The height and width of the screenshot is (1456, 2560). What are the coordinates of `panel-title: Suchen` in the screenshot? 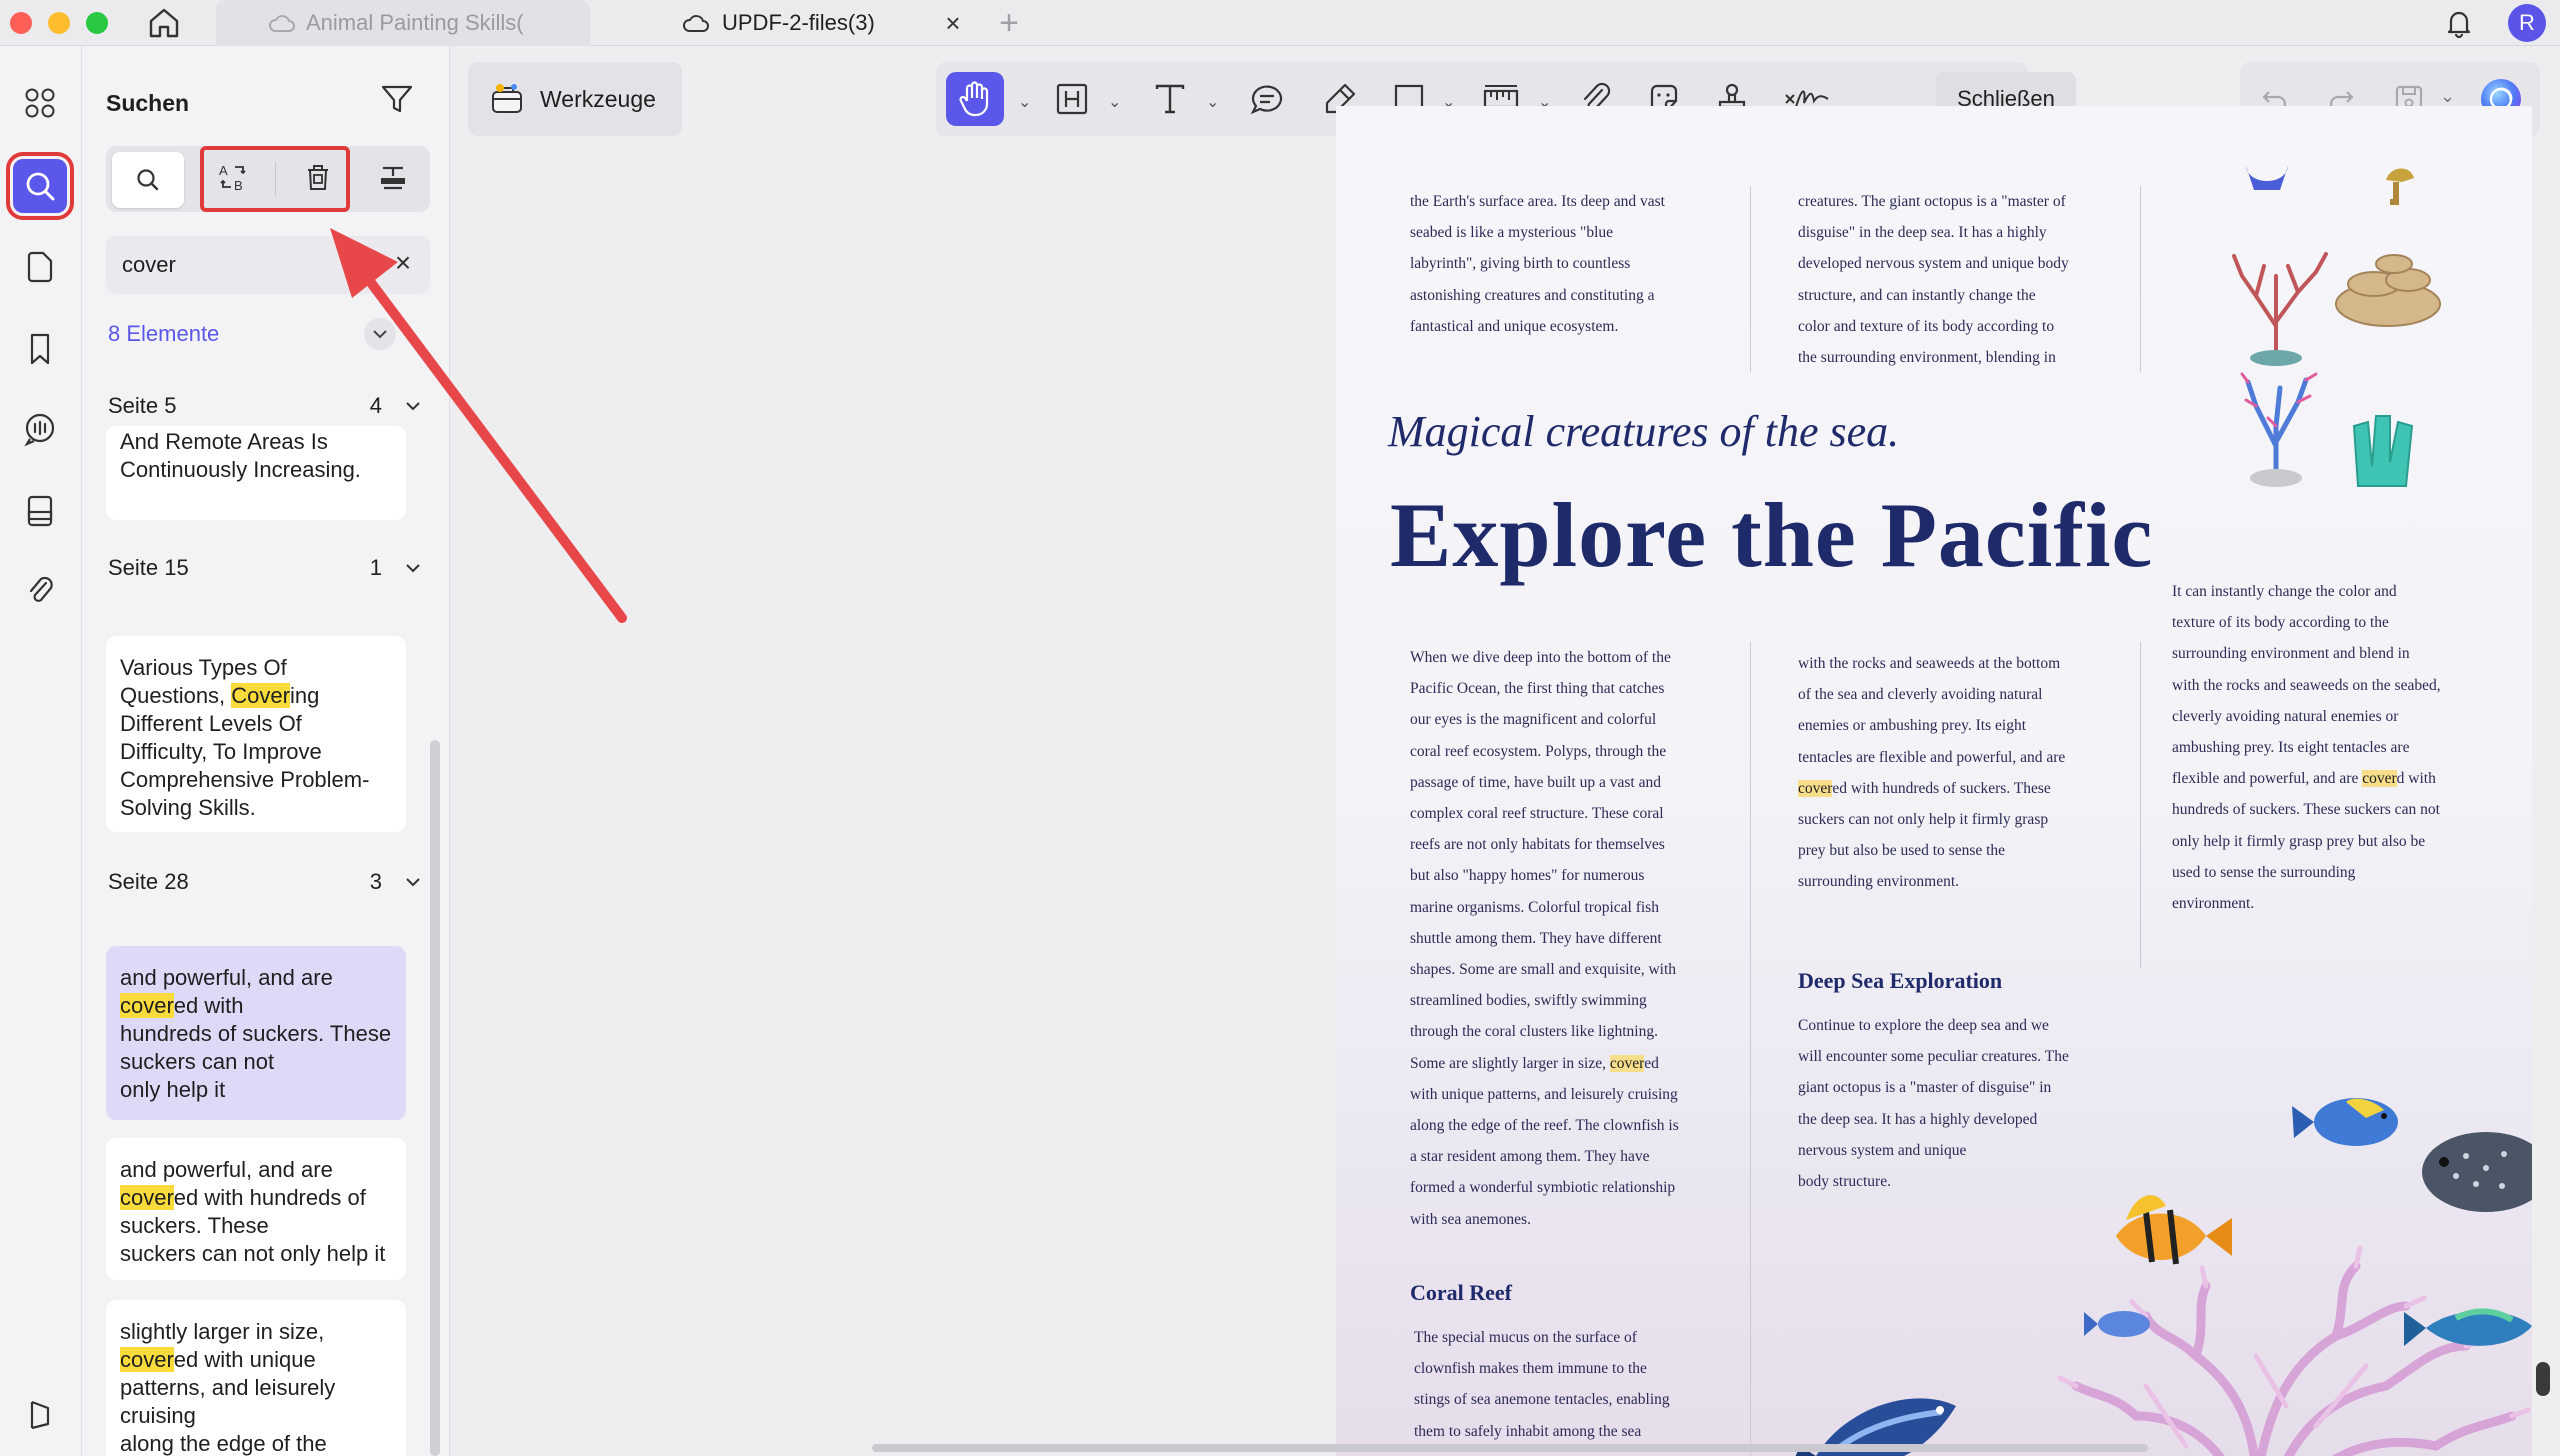 It's located at (148, 103).